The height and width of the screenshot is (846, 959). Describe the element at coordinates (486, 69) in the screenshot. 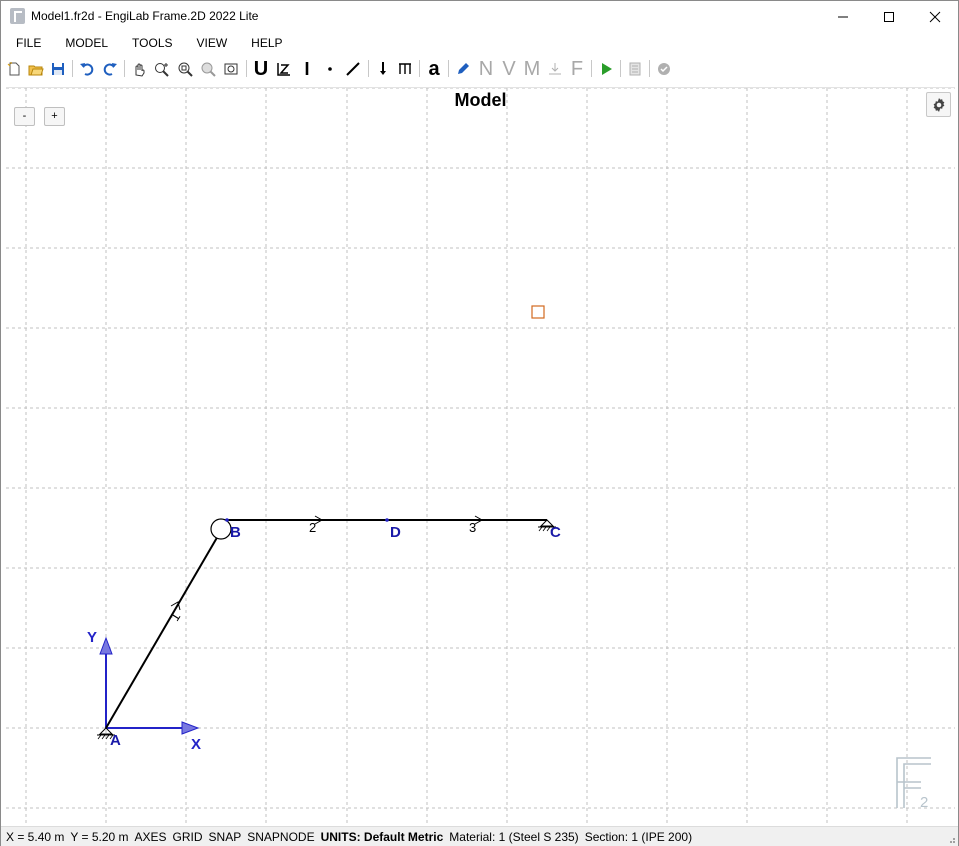

I see `axial-force-button: N` at that location.